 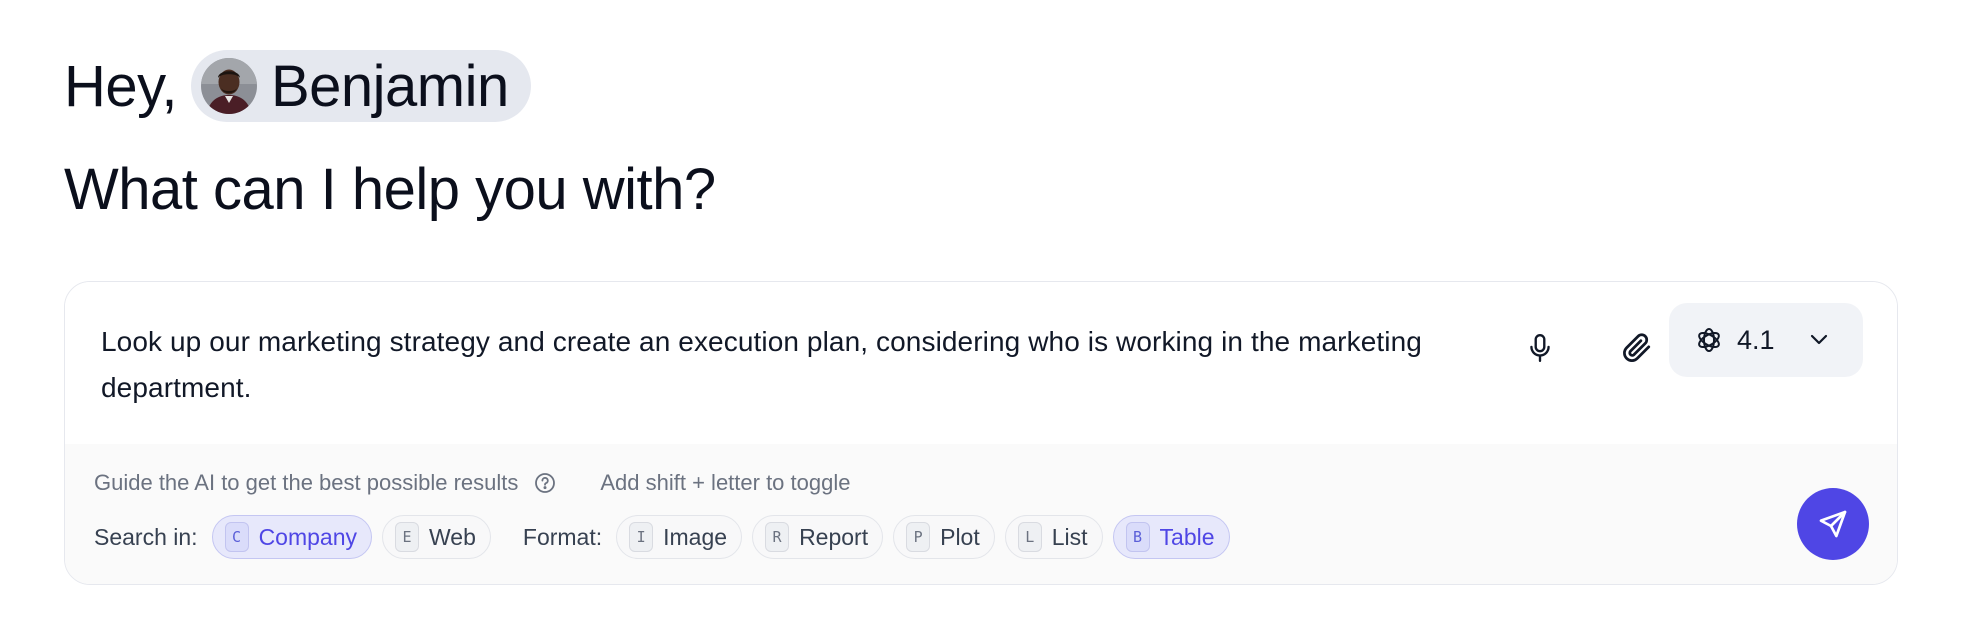 I want to click on microphone-button, so click(x=1540, y=348).